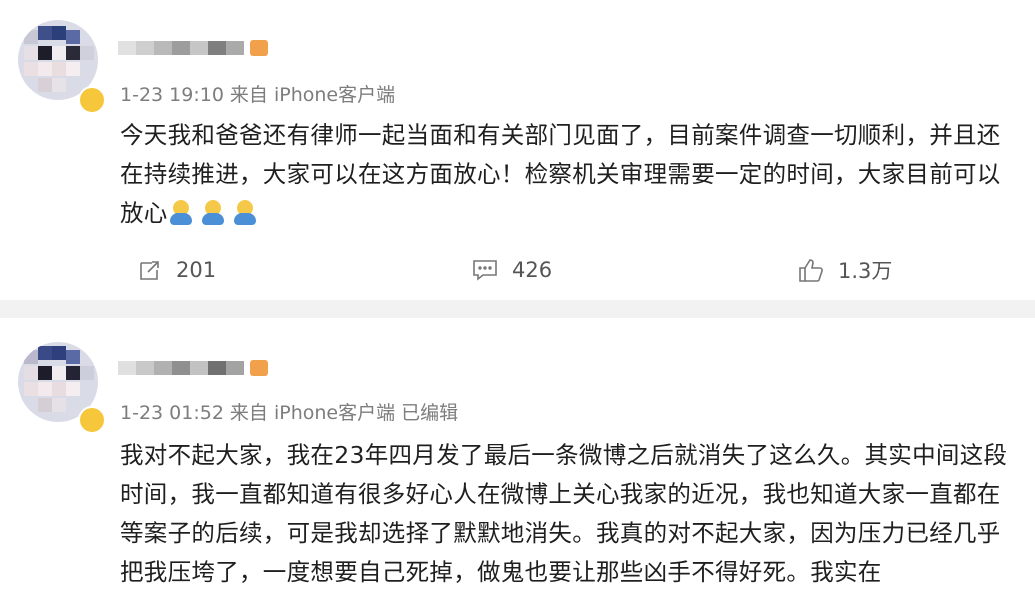  Describe the element at coordinates (865, 271) in the screenshot. I see `like-count: 1.3万` at that location.